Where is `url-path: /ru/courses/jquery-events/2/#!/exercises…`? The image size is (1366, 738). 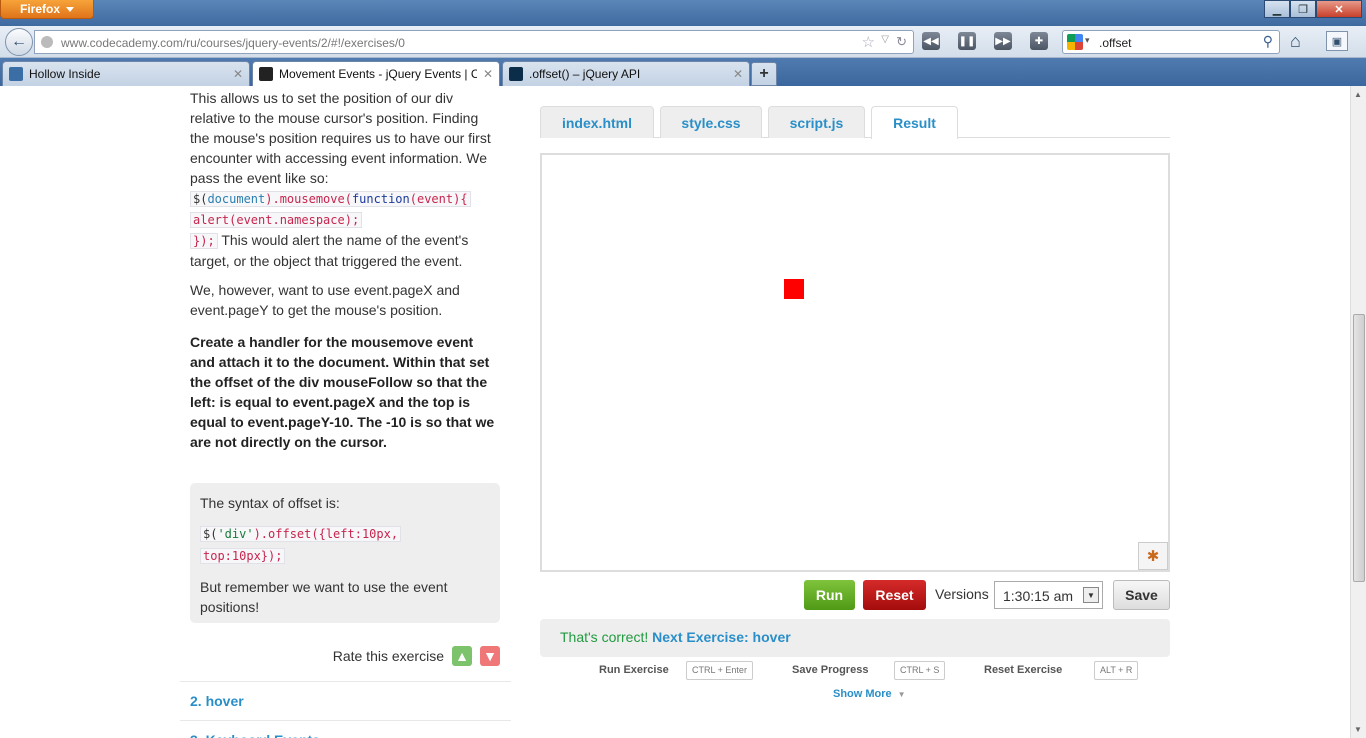 url-path: /ru/courses/jquery-events/2/#!/exercises… is located at coordinates (293, 43).